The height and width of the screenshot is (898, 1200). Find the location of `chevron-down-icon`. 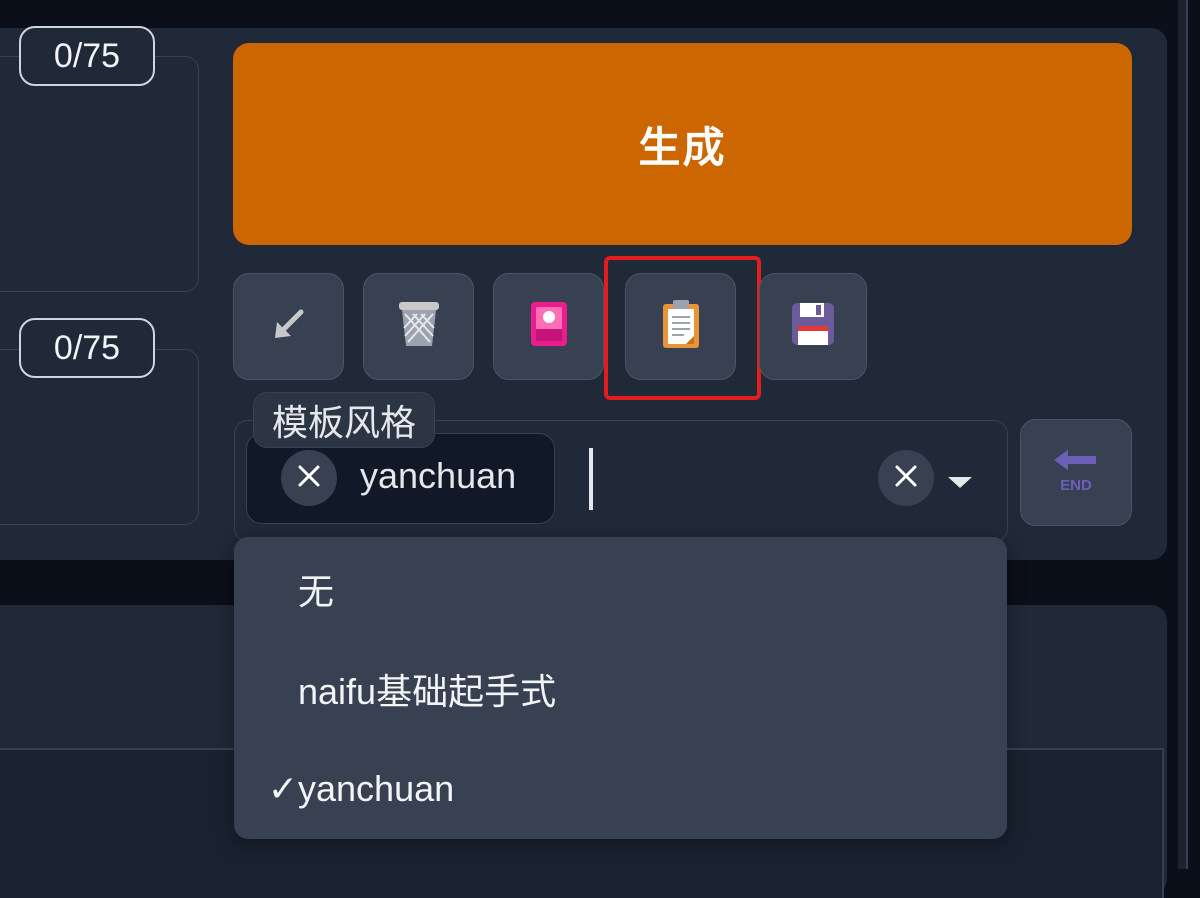

chevron-down-icon is located at coordinates (960, 482).